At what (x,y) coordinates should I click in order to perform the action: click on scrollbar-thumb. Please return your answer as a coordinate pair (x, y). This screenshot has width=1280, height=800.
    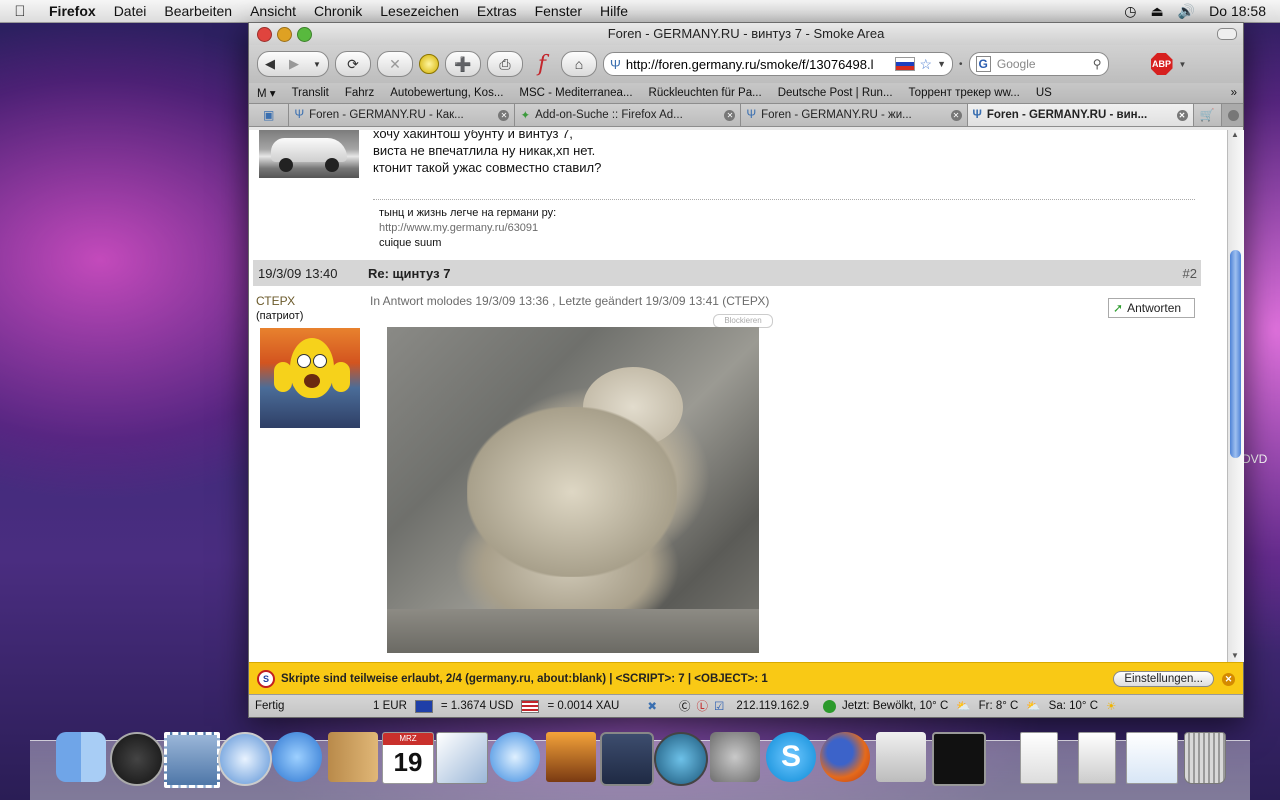
    Looking at the image, I should click on (1235, 354).